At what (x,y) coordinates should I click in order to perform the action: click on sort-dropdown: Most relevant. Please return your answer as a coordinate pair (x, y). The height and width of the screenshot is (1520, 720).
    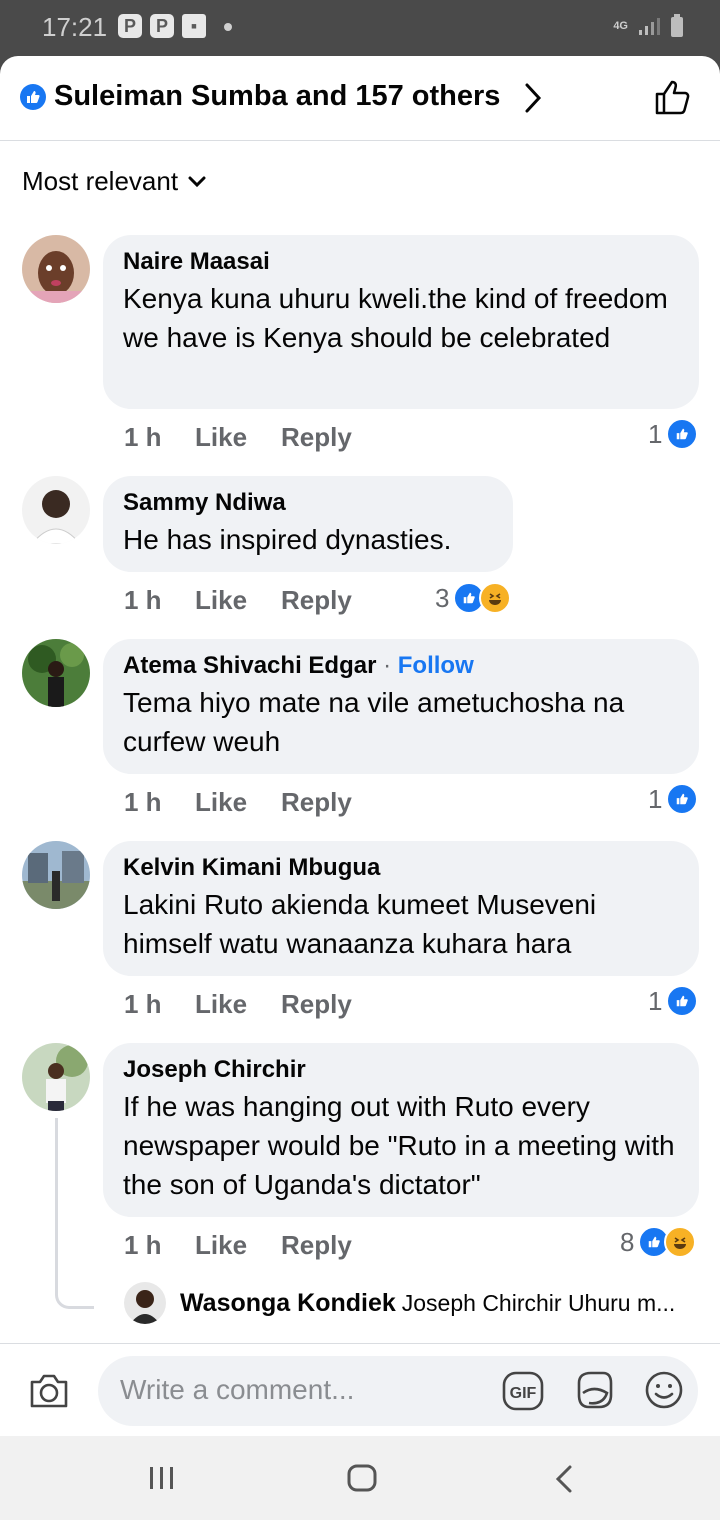
    Looking at the image, I should click on (114, 181).